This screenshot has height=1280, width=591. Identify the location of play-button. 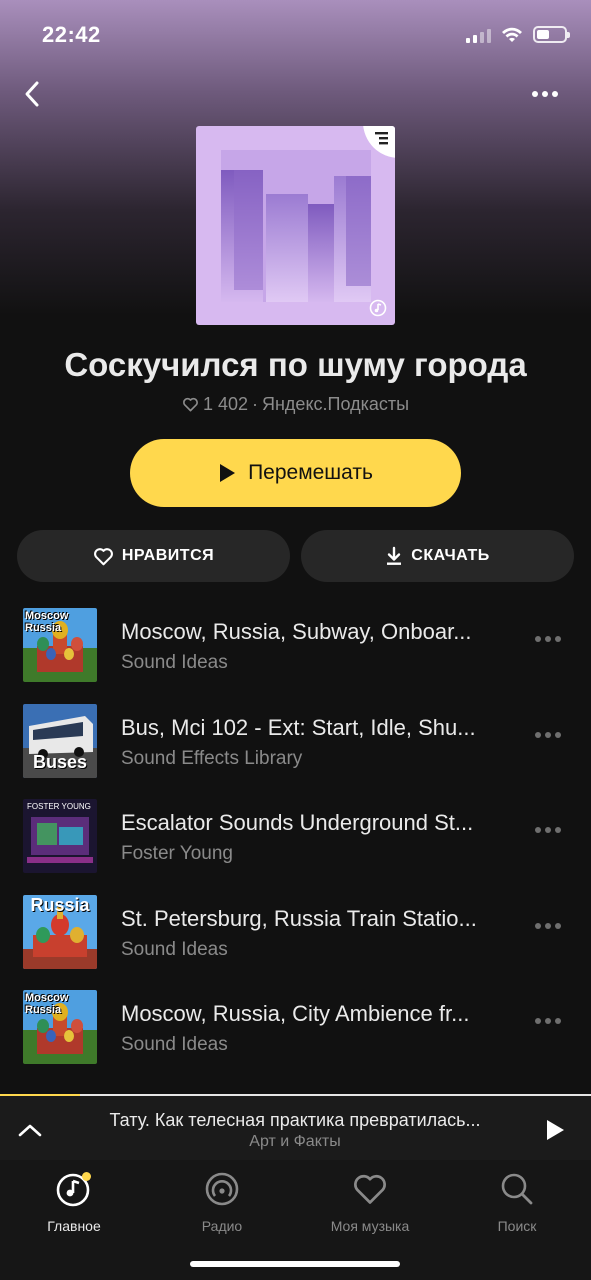
(555, 1130).